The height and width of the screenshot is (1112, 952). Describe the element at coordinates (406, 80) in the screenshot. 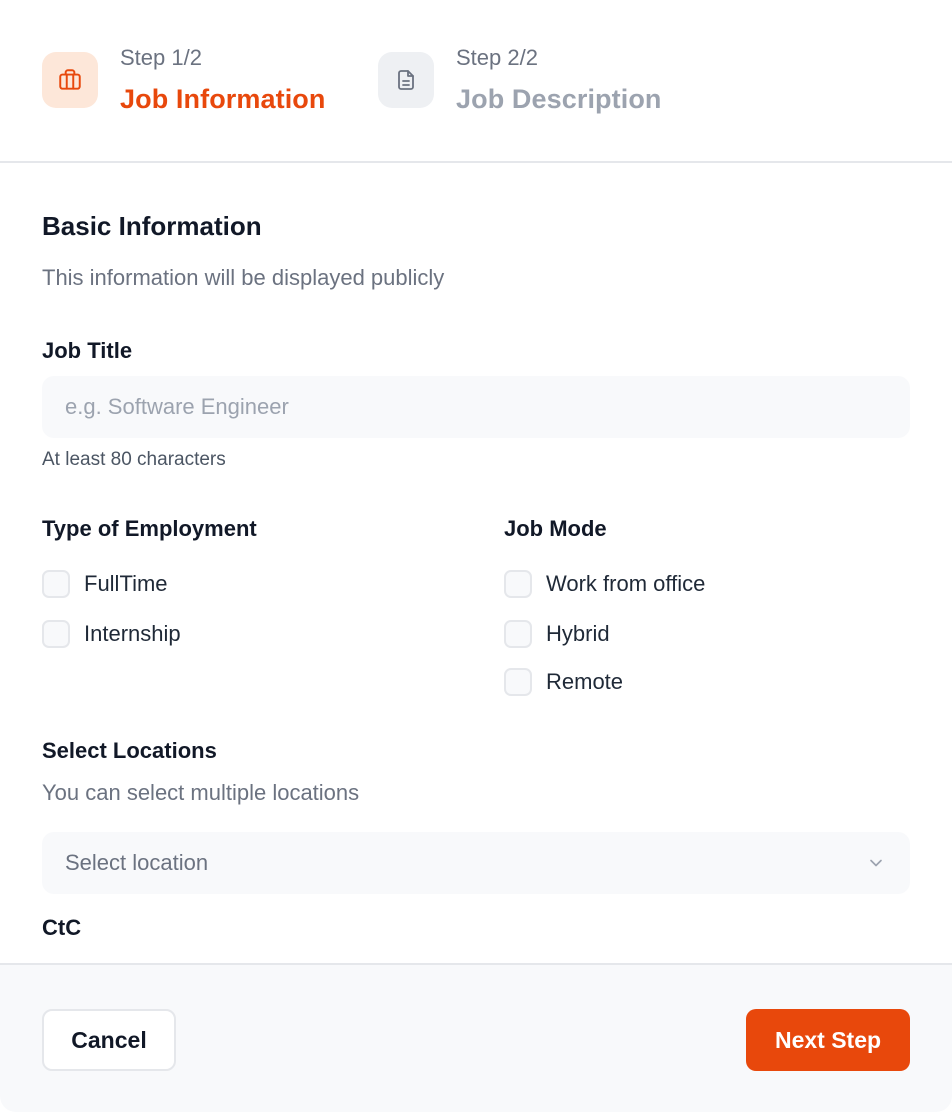

I see `document-icon` at that location.